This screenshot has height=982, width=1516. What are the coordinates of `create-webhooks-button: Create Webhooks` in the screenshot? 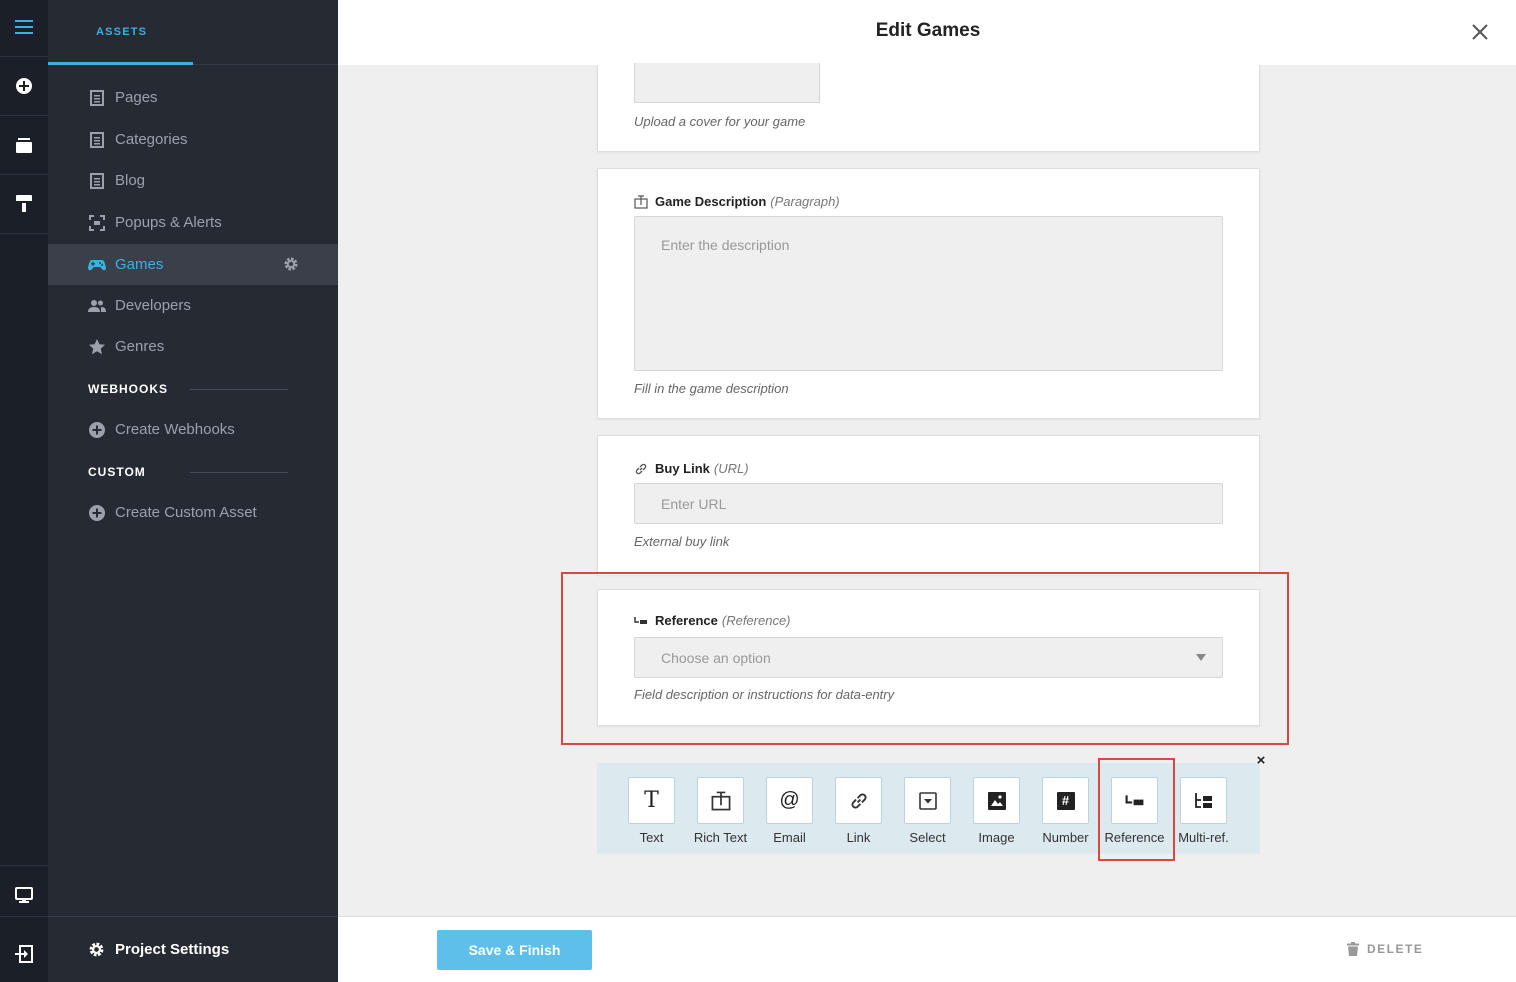 It's located at (193, 429).